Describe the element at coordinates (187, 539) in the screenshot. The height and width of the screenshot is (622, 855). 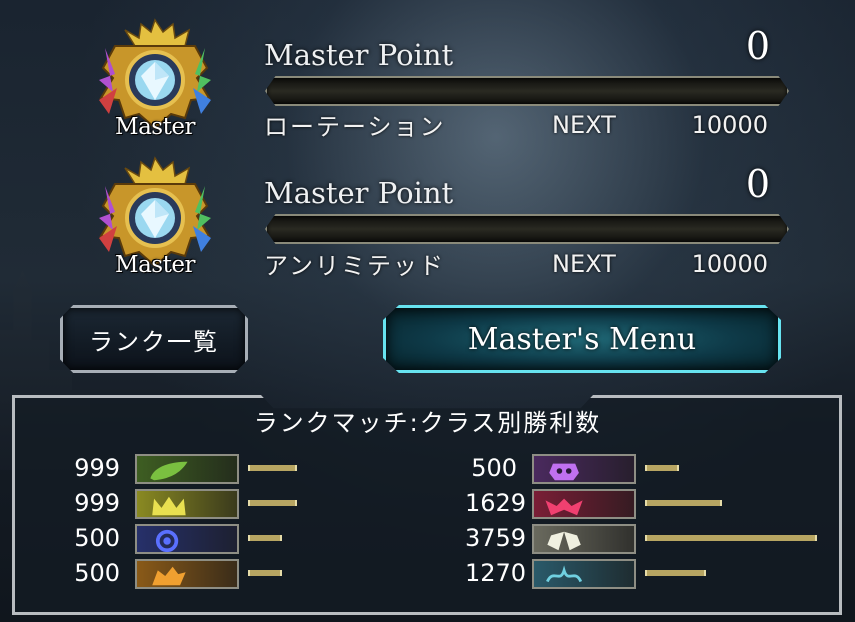
I see `runecraft-rune-icon` at that location.